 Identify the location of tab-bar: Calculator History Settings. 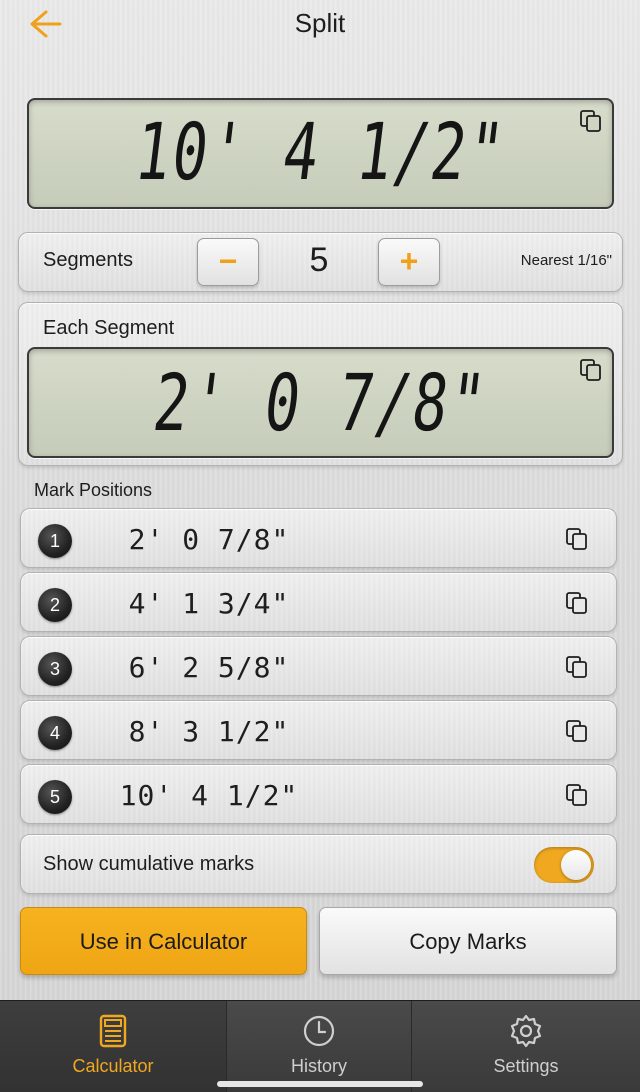
(320, 1046).